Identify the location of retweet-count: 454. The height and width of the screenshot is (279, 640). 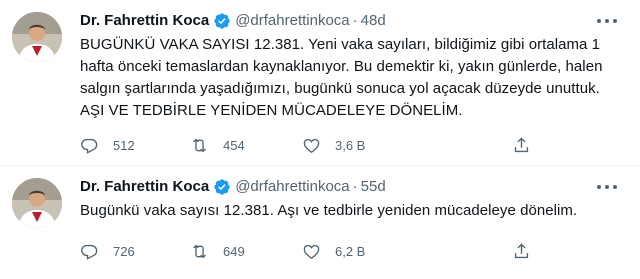
(234, 145).